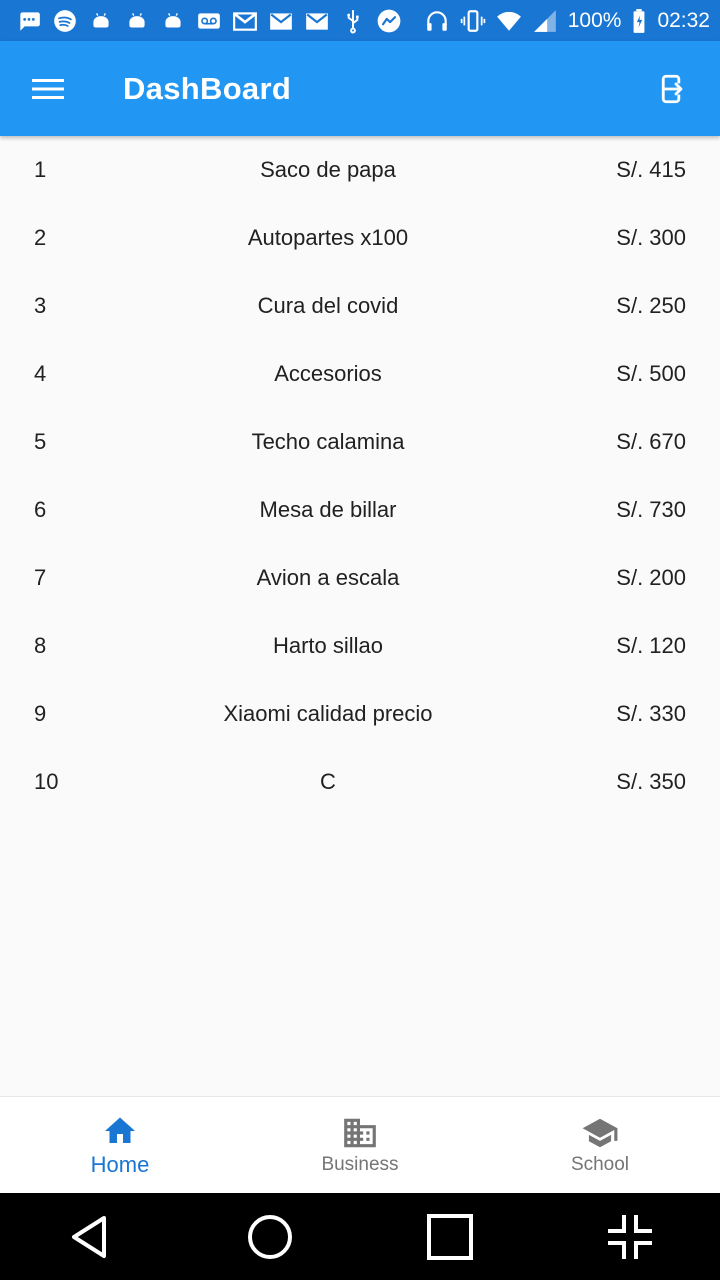 The height and width of the screenshot is (1280, 720). I want to click on system-navigation-bar, so click(360, 1236).